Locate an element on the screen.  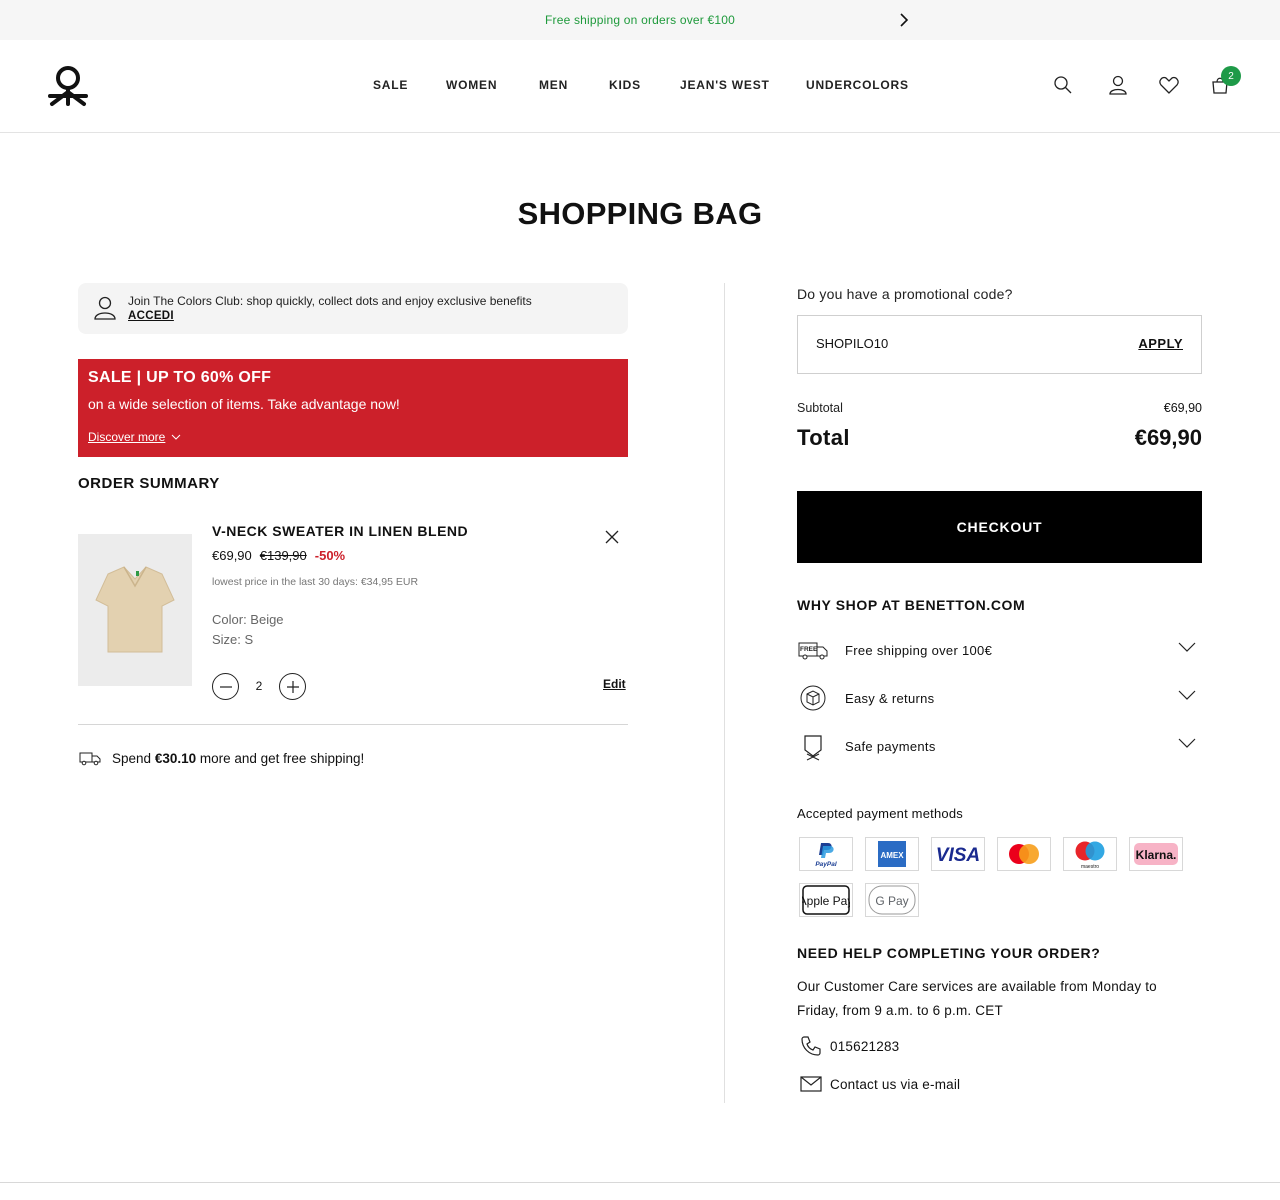
discover-more-link: Discover more is located at coordinates (134, 437).